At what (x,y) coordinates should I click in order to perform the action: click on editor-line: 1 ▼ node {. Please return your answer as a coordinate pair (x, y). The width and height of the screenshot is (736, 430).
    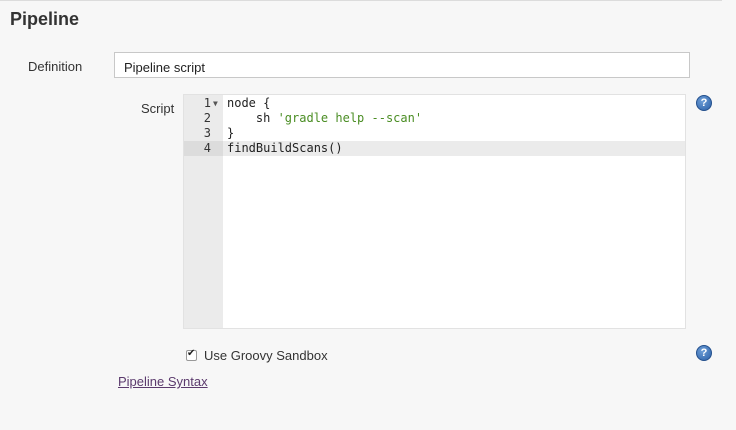
    Looking at the image, I should click on (434, 103).